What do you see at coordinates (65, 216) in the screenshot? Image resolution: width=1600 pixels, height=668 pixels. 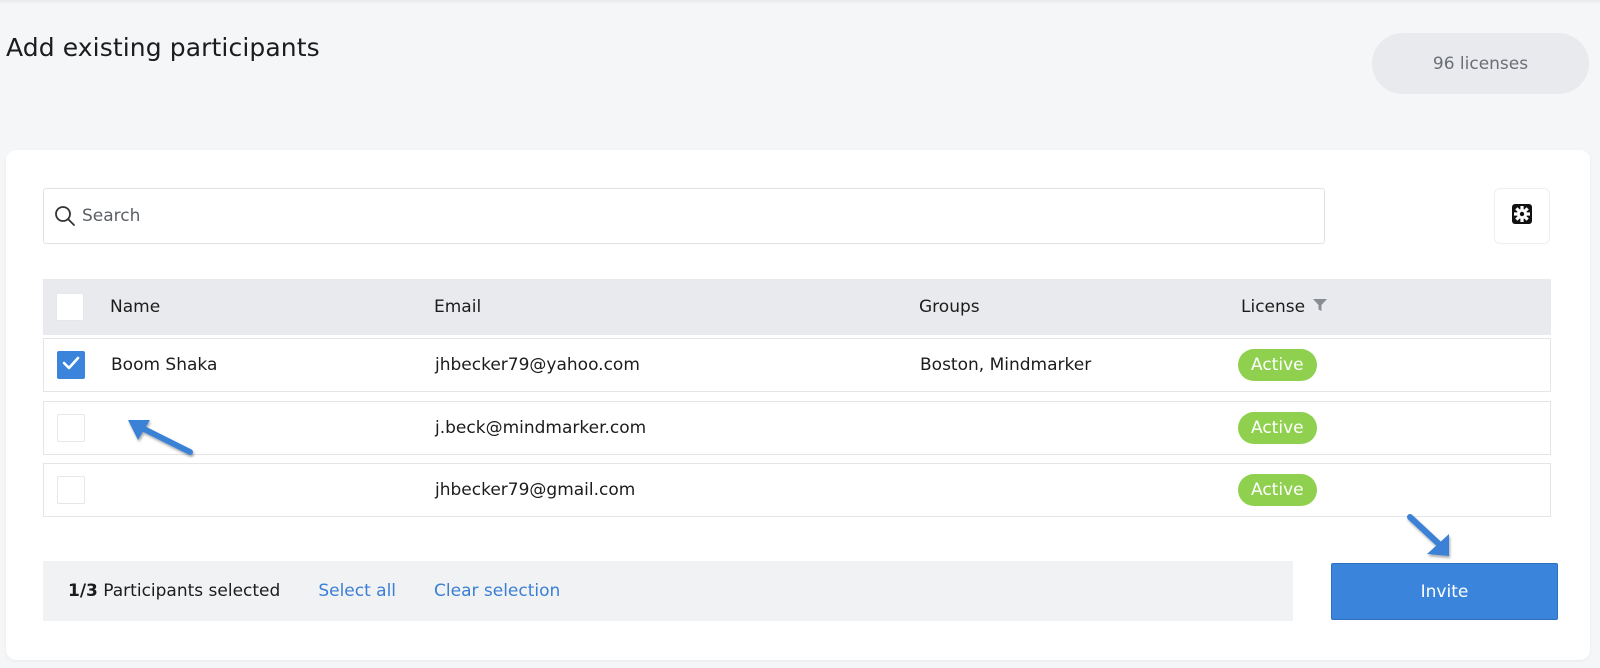 I see `search-icon` at bounding box center [65, 216].